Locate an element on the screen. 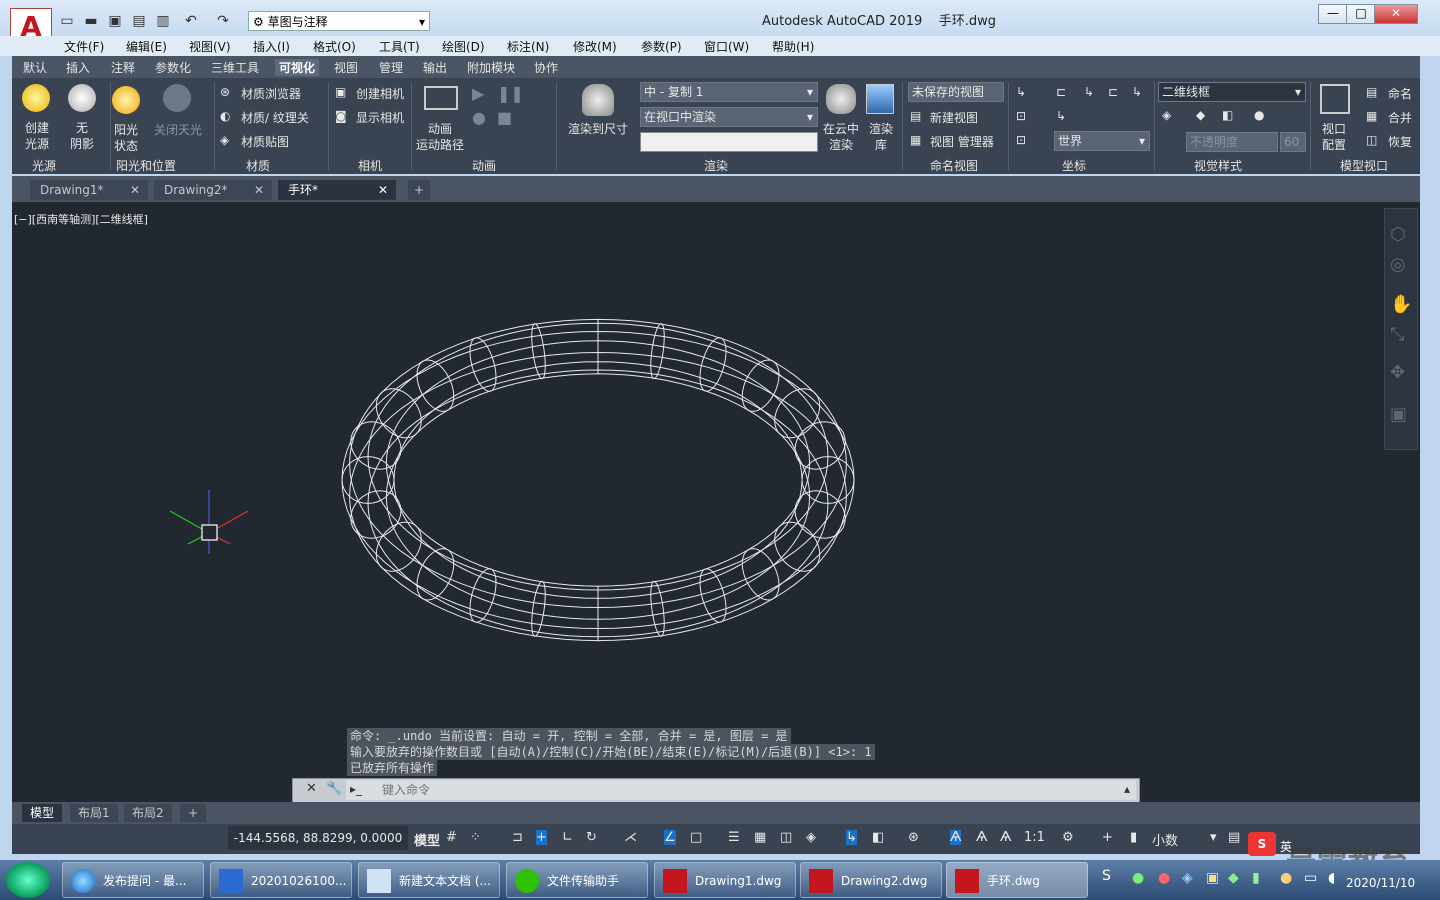  tab-addins: 附加模块 is located at coordinates (491, 67).